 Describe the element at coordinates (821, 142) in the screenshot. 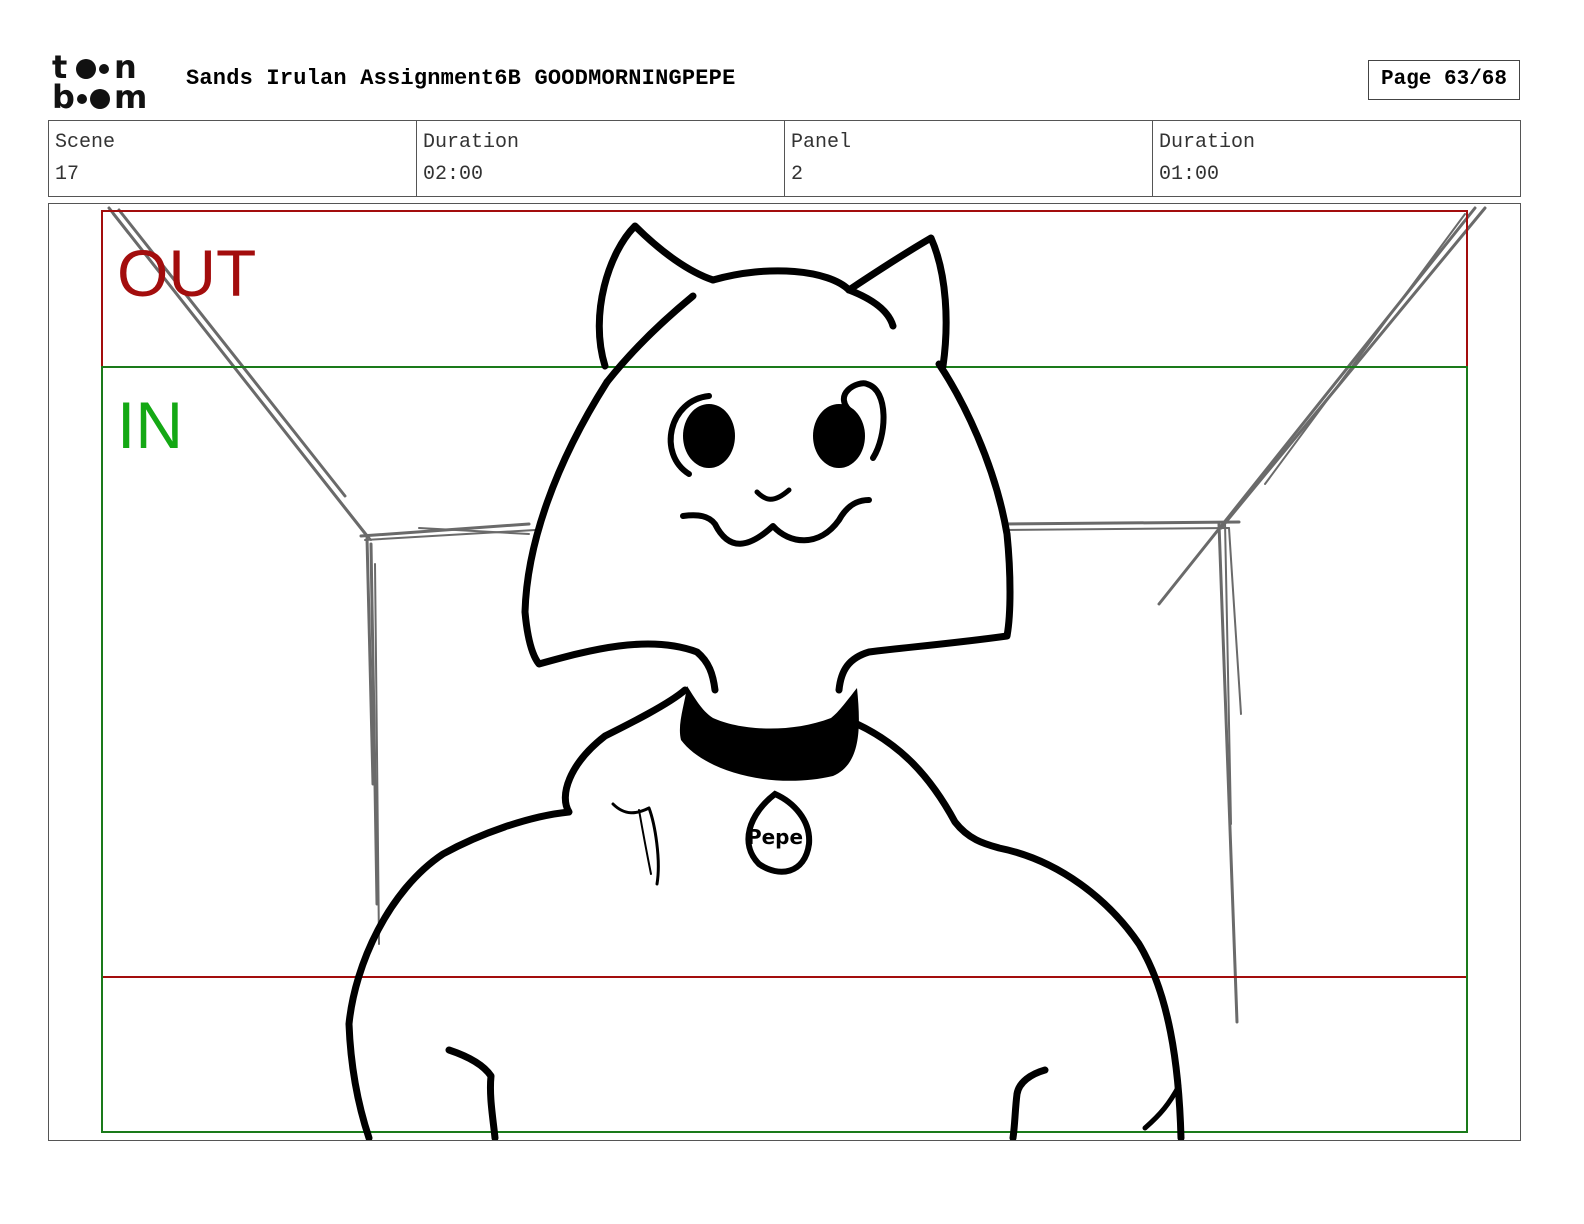

I see `panel-label: Panel` at that location.